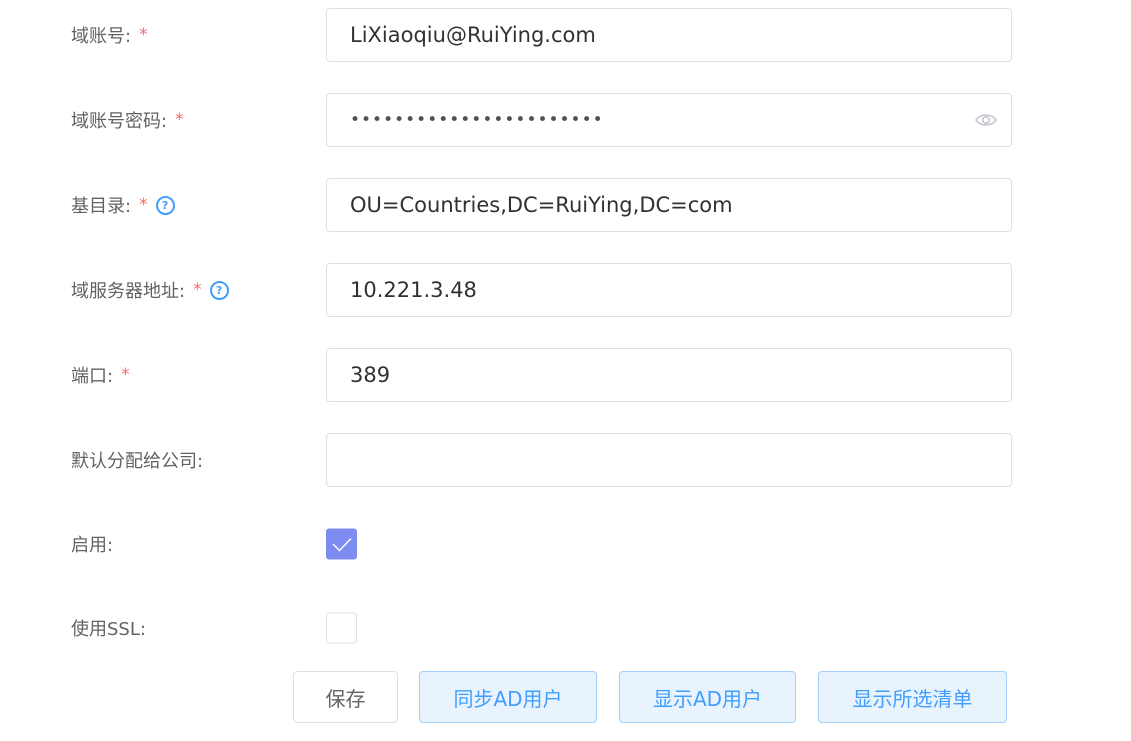 The image size is (1131, 741). What do you see at coordinates (370, 375) in the screenshot?
I see `port-value: 389` at bounding box center [370, 375].